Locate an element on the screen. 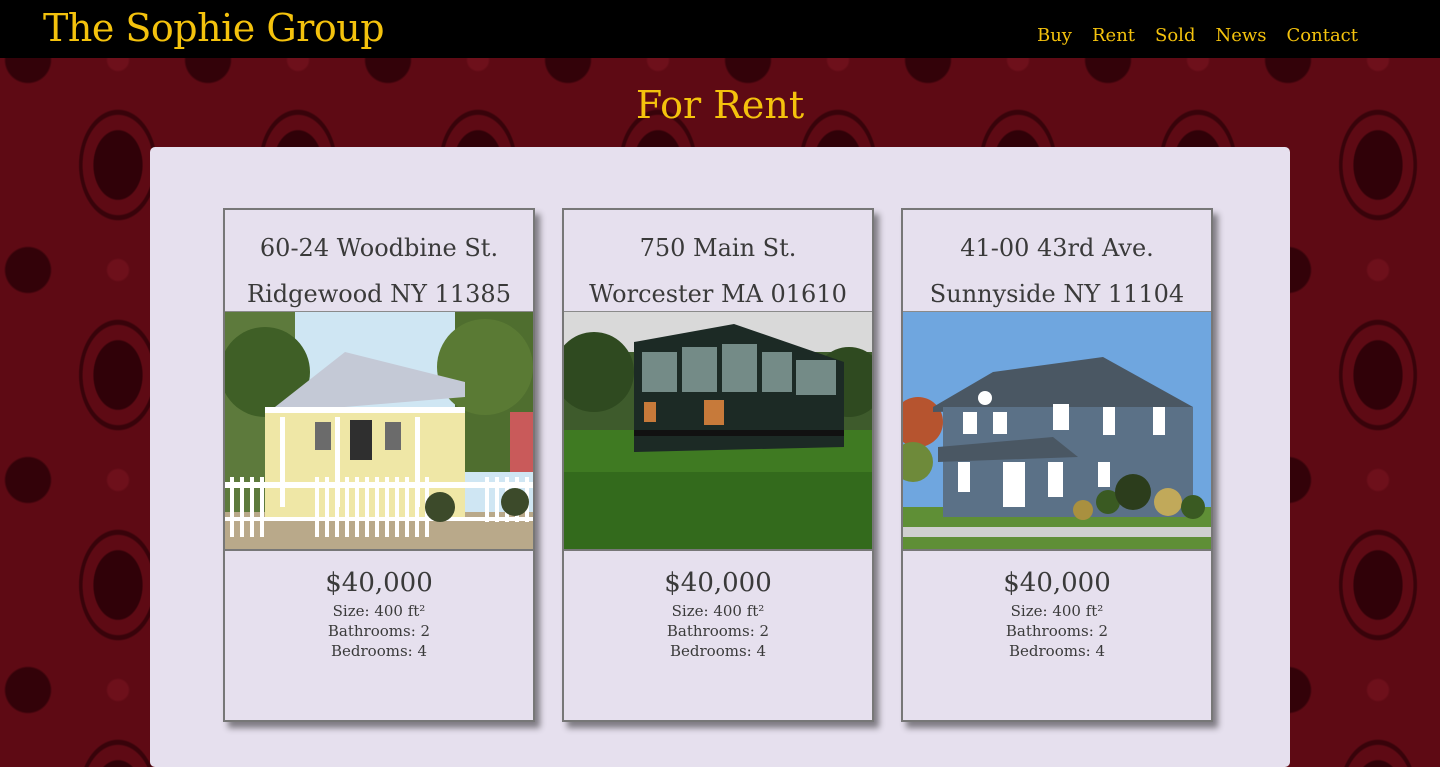  page-title: For Rent is located at coordinates (720, 105).